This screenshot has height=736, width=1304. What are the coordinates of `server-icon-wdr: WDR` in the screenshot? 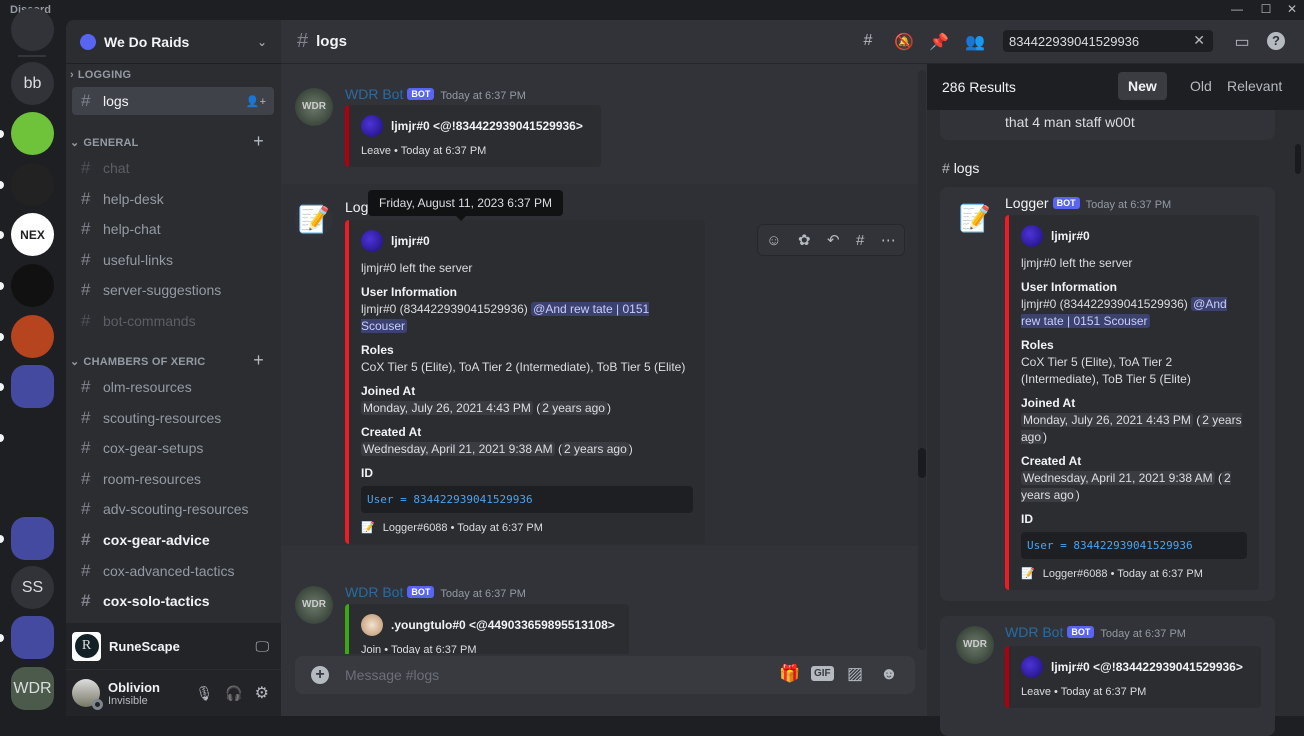 It's located at (32, 688).